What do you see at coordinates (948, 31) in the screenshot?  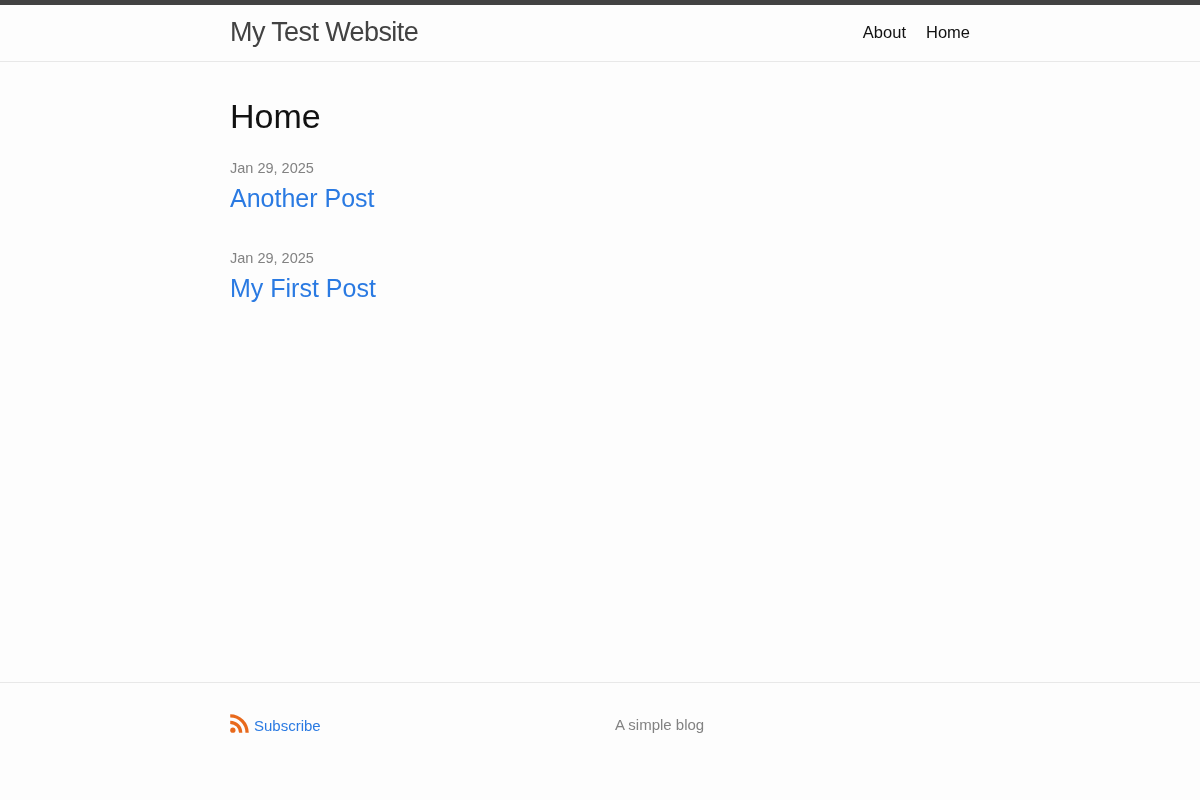 I see `nav-link: Home` at bounding box center [948, 31].